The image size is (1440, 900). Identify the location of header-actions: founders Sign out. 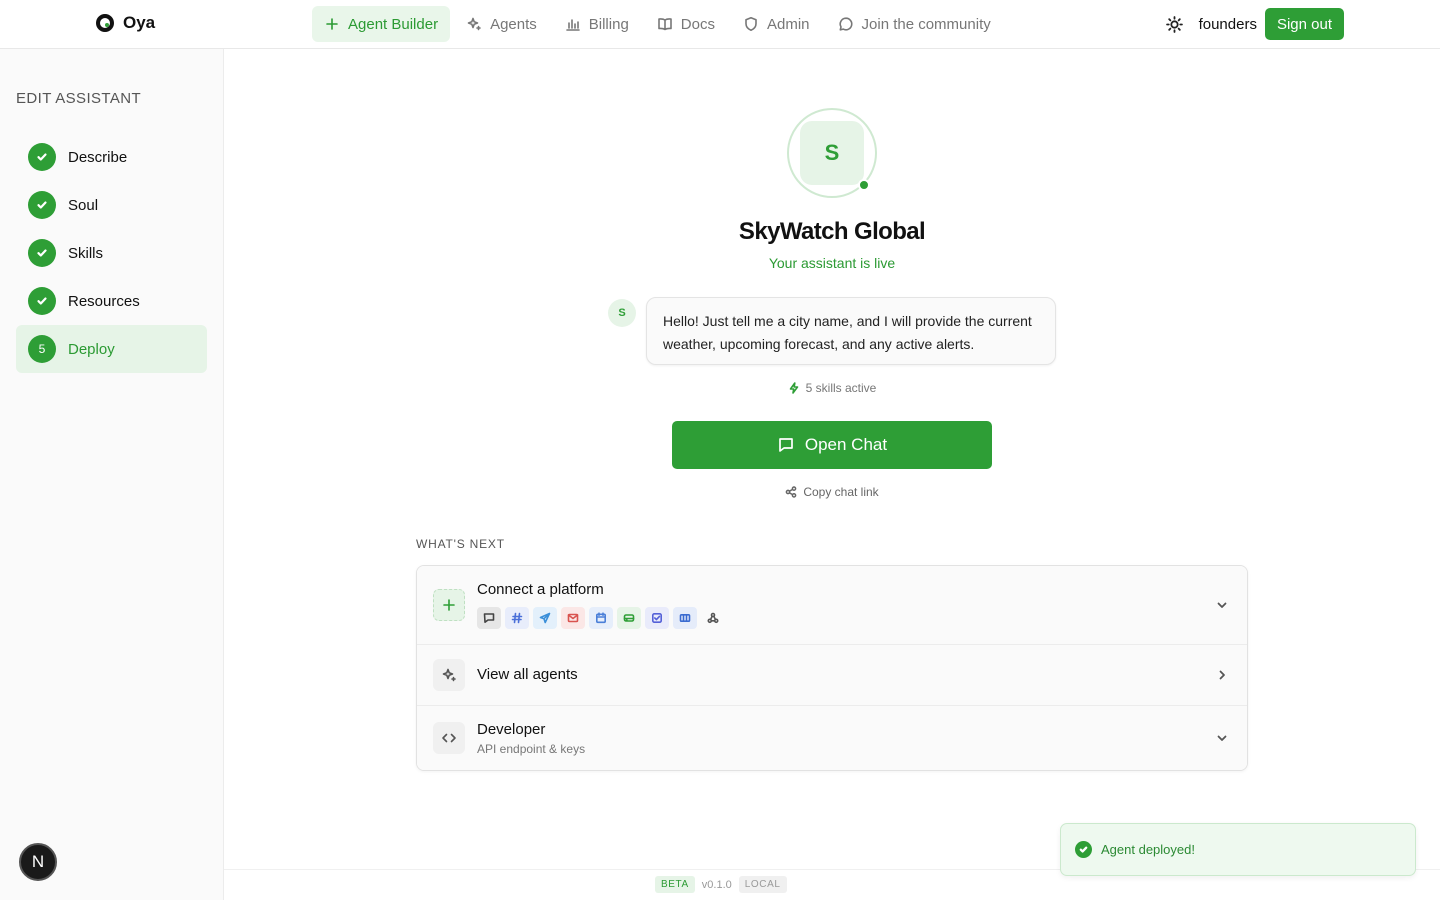
(1251, 24).